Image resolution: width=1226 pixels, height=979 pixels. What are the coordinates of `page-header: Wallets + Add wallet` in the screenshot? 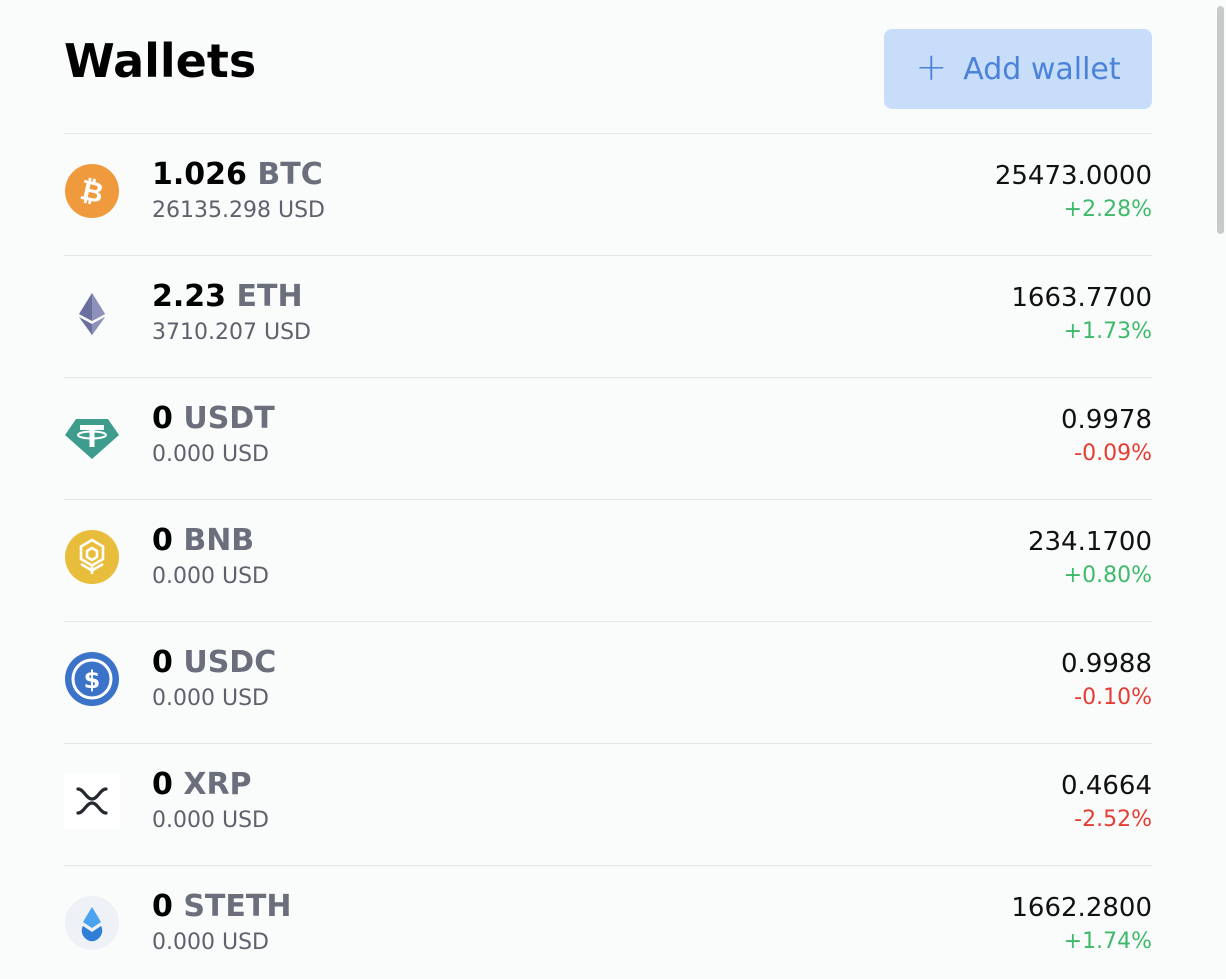 It's located at (608, 69).